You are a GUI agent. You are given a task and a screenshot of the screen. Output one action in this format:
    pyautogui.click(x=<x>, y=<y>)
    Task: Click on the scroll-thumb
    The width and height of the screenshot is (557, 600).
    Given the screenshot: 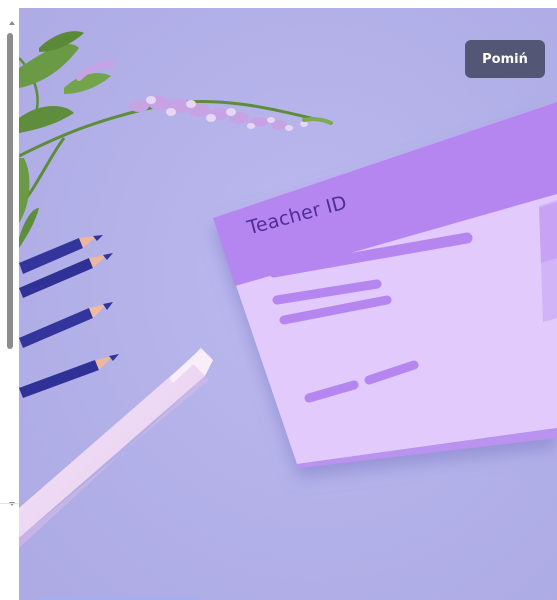 What is the action you would take?
    pyautogui.click(x=10, y=191)
    